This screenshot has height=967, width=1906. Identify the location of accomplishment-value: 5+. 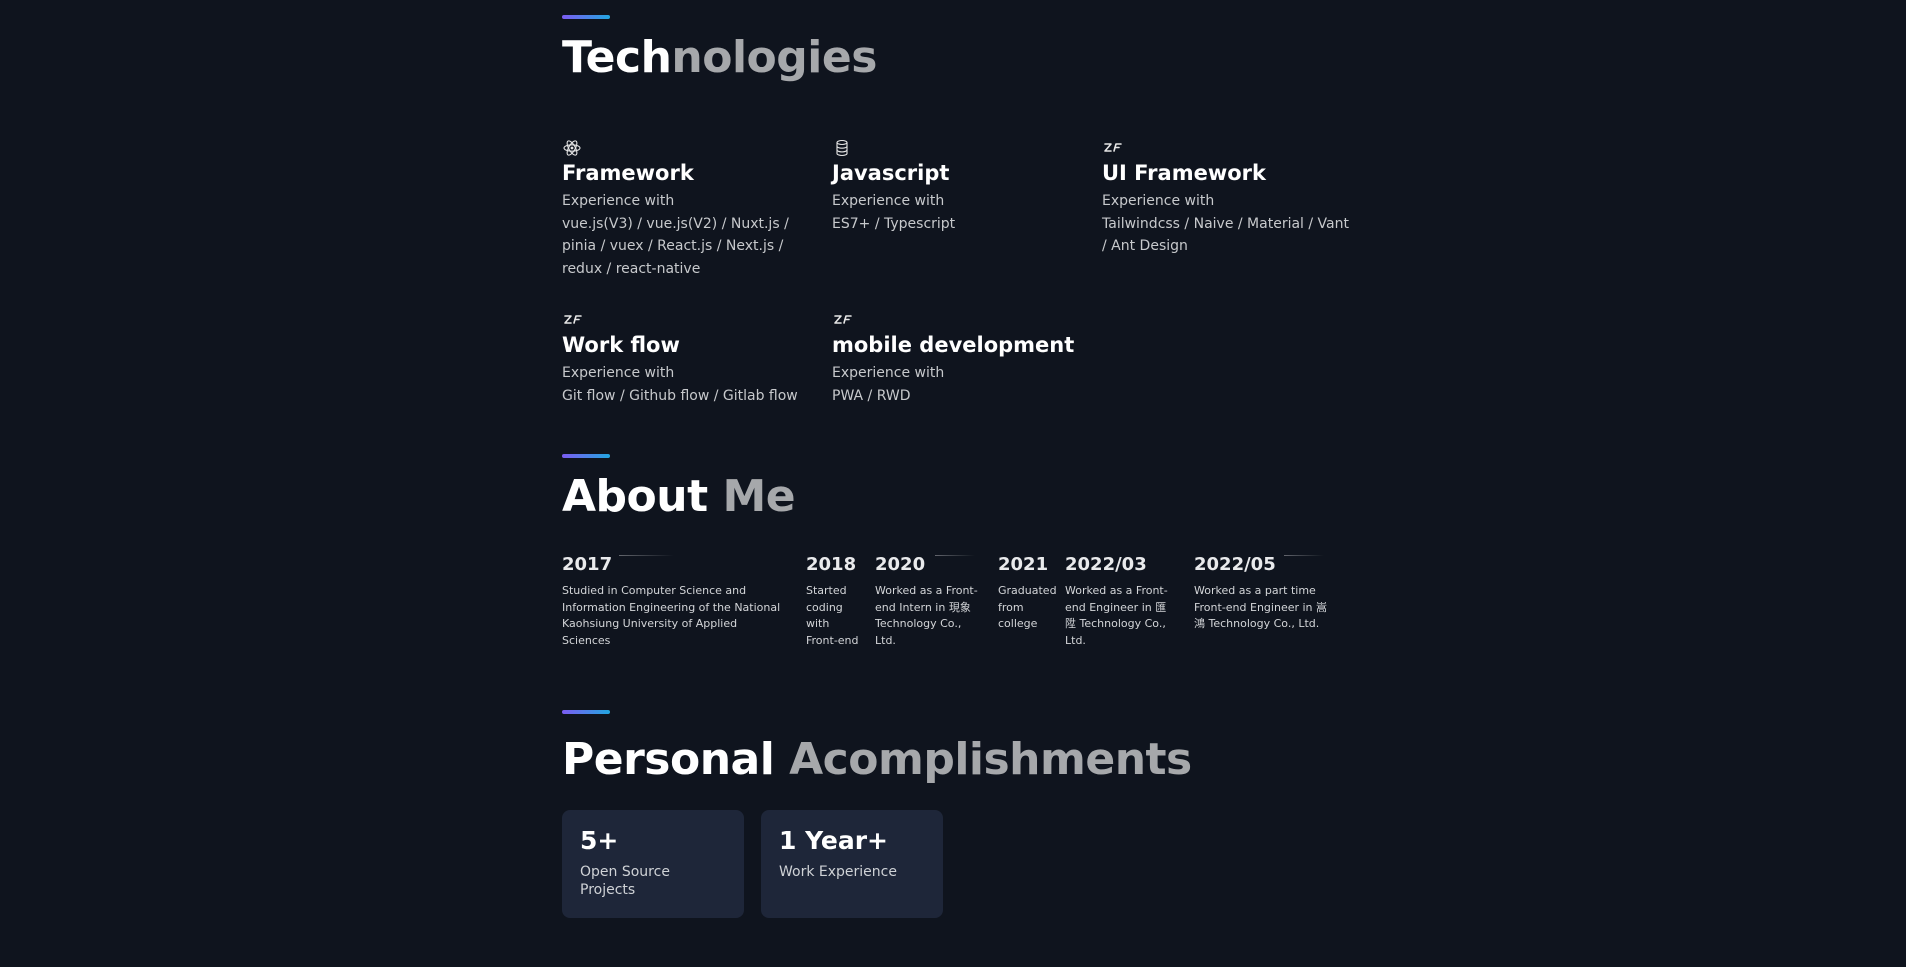
(599, 840).